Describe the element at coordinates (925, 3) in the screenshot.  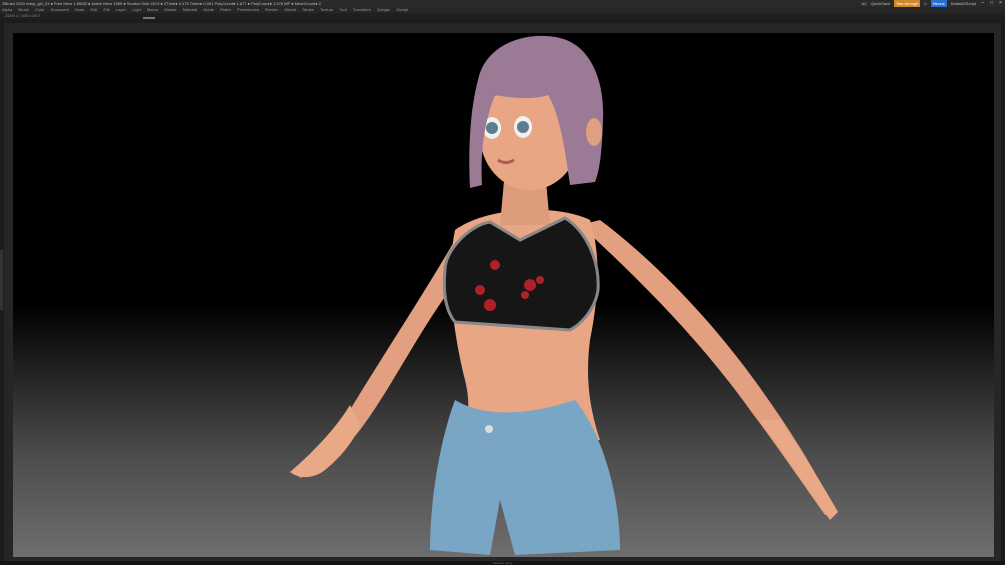
I see `see-through-value: 0` at that location.